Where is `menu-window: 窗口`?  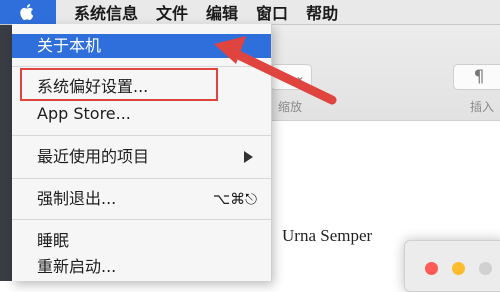
menu-window: 窗口 is located at coordinates (272, 12).